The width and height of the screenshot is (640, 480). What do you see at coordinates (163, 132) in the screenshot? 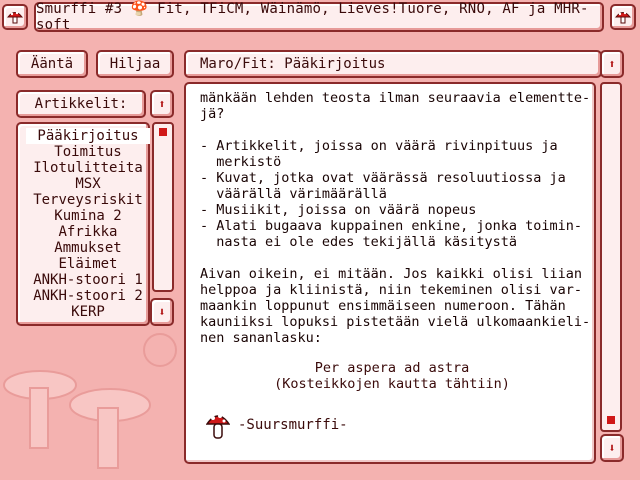
I see `articles-scroll-thumb` at bounding box center [163, 132].